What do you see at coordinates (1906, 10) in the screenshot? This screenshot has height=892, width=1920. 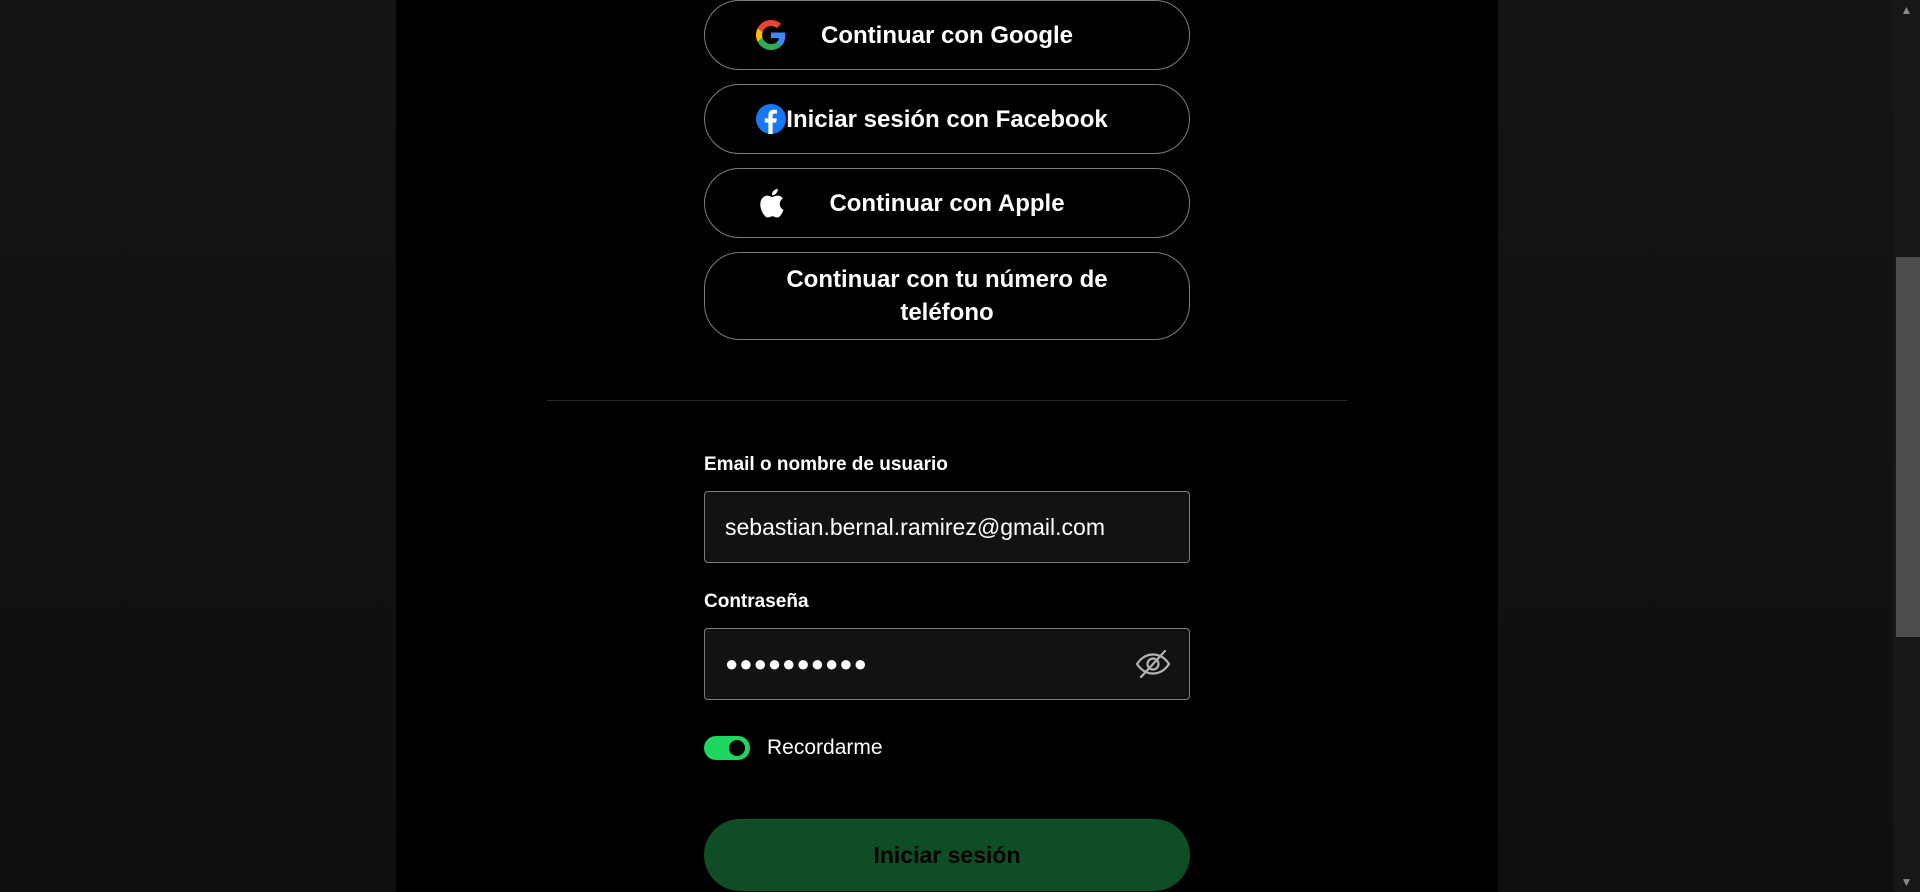 I see `chevron-up-icon: ▲` at bounding box center [1906, 10].